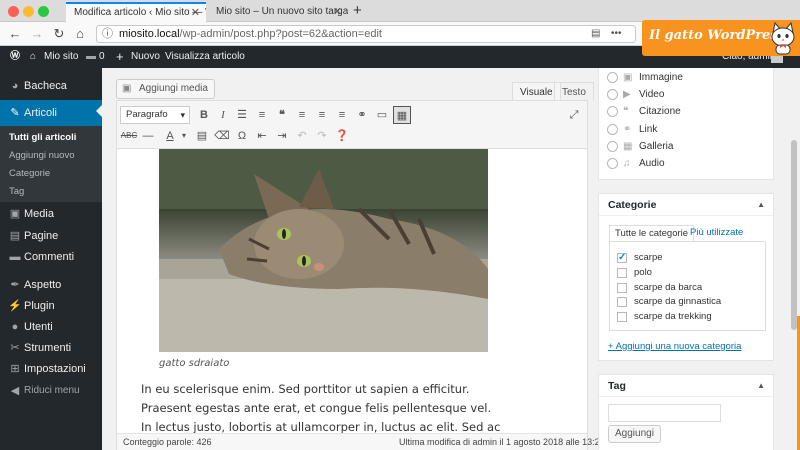  What do you see at coordinates (13, 11) in the screenshot?
I see `close-window-button` at bounding box center [13, 11].